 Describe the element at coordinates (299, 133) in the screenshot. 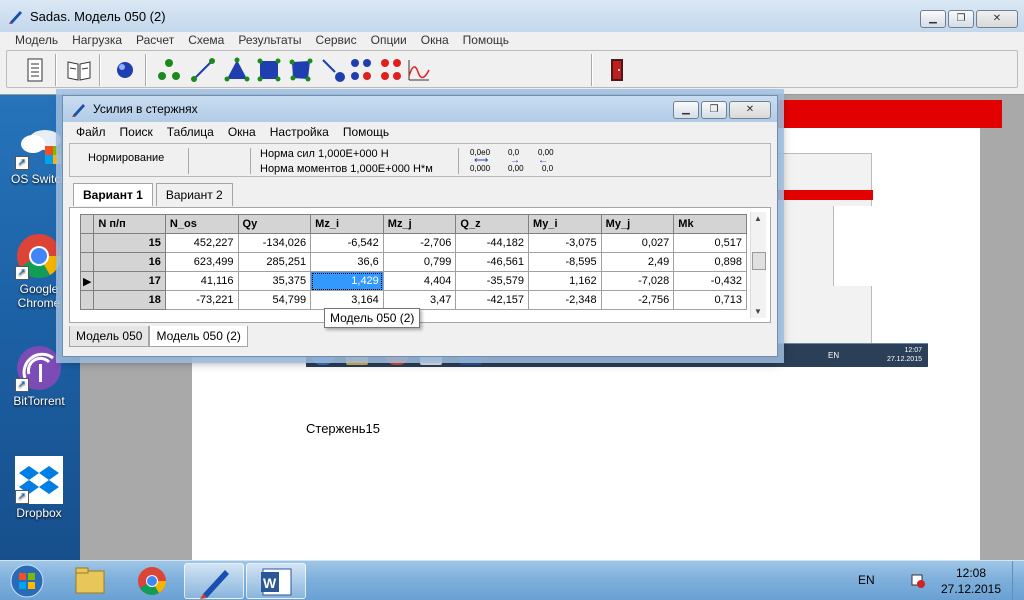

I see `dlg-menu-settings: Настройка` at that location.